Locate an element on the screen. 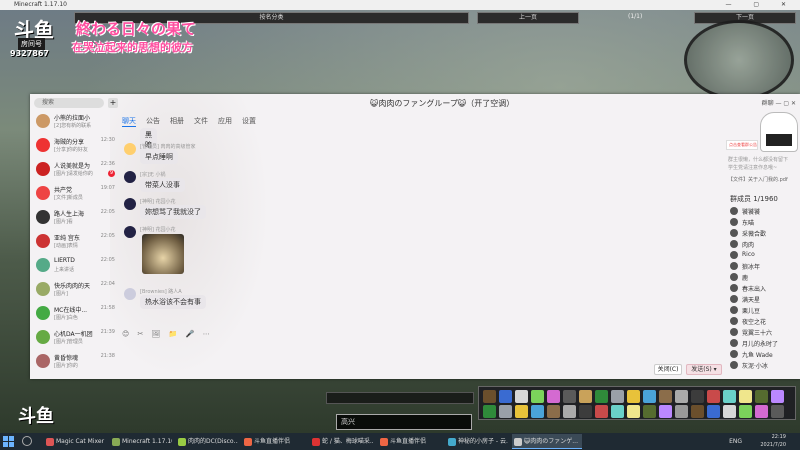 This screenshot has height=450, width=800. member-item: 满天星 is located at coordinates (765, 299).